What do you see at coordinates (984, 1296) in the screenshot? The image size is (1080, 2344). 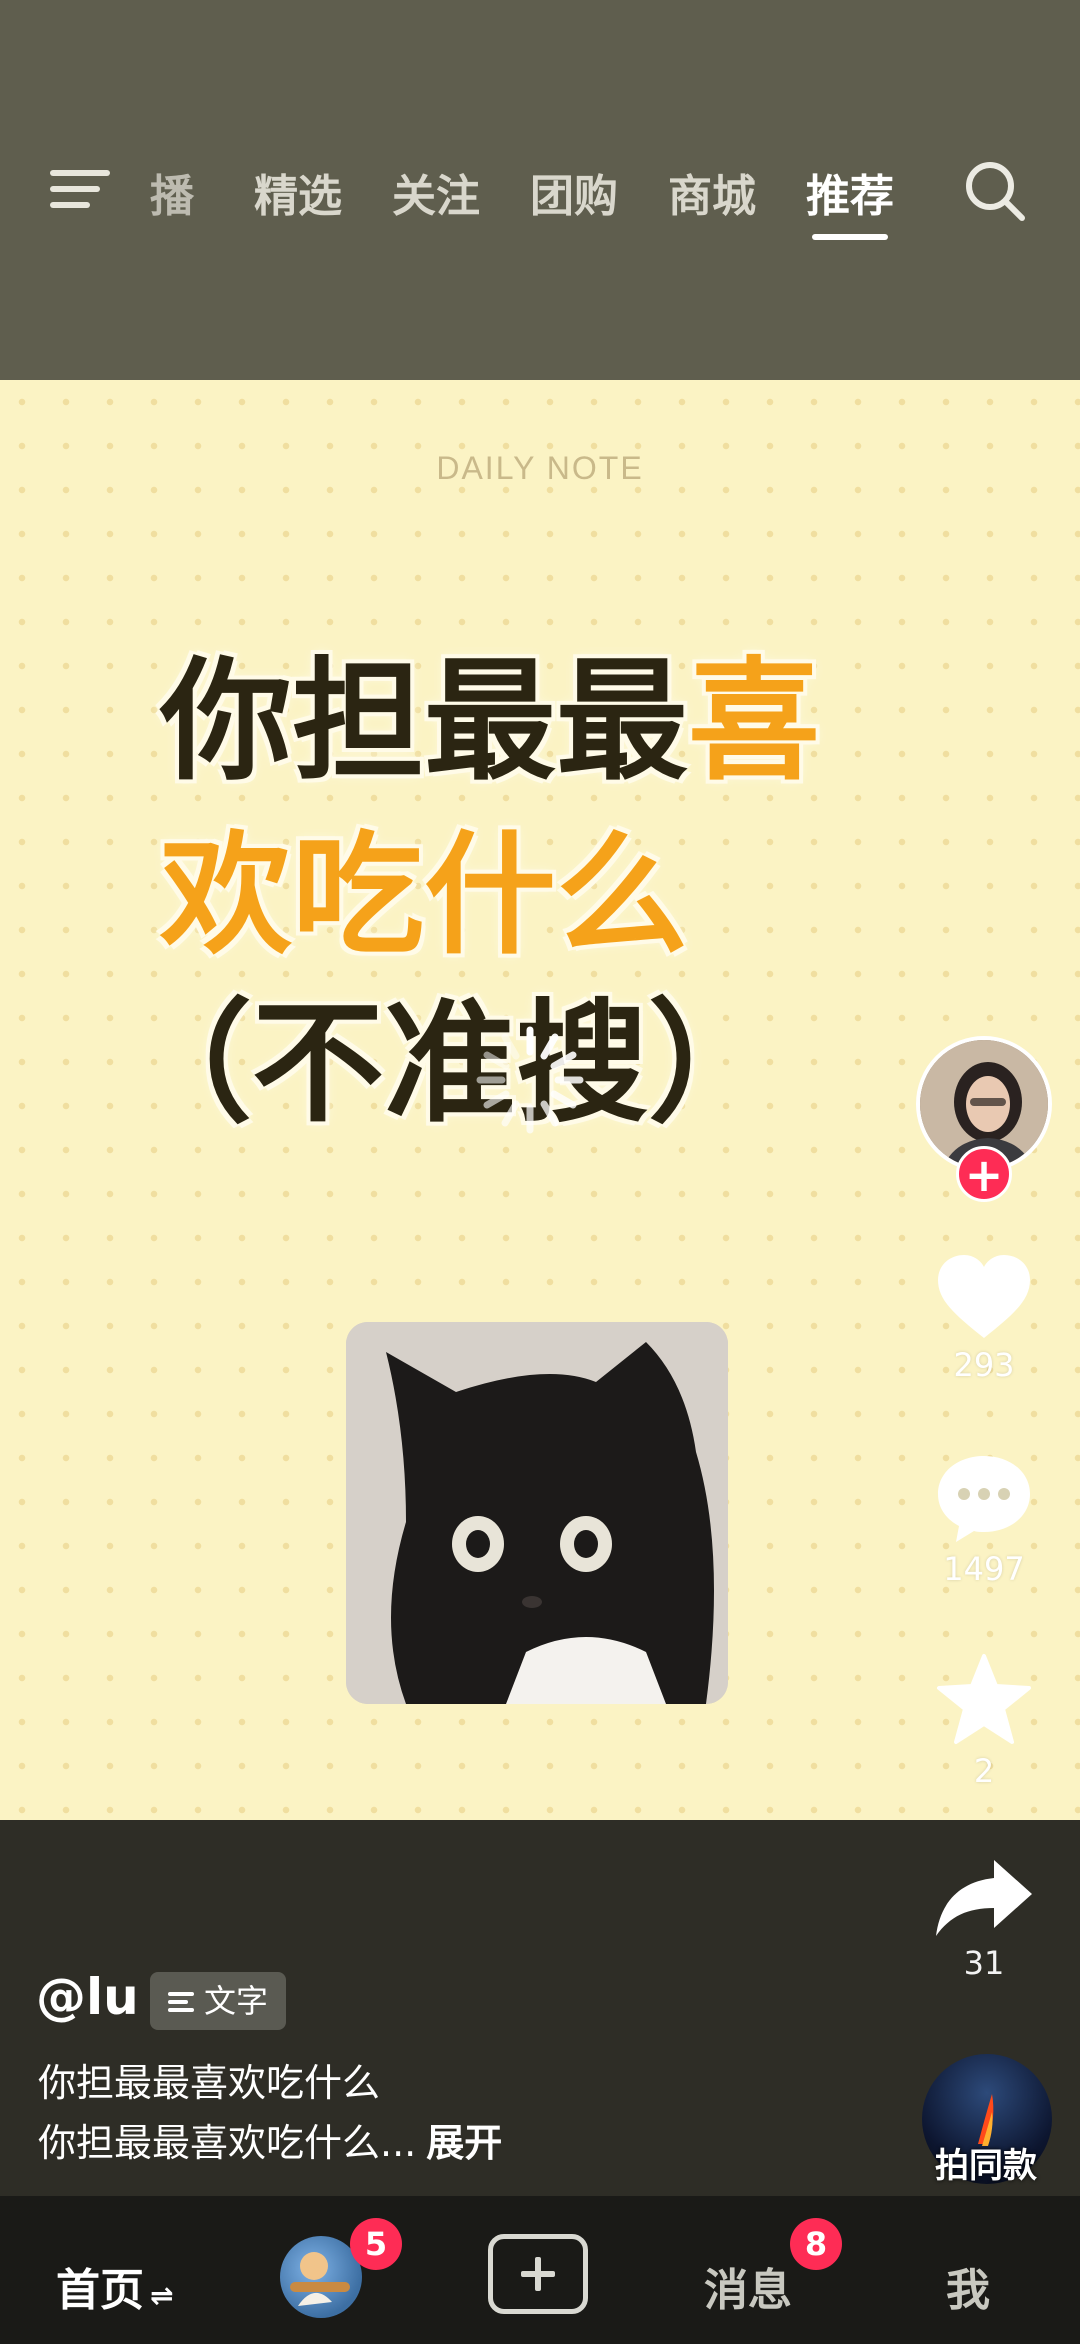 I see `heart-icon` at bounding box center [984, 1296].